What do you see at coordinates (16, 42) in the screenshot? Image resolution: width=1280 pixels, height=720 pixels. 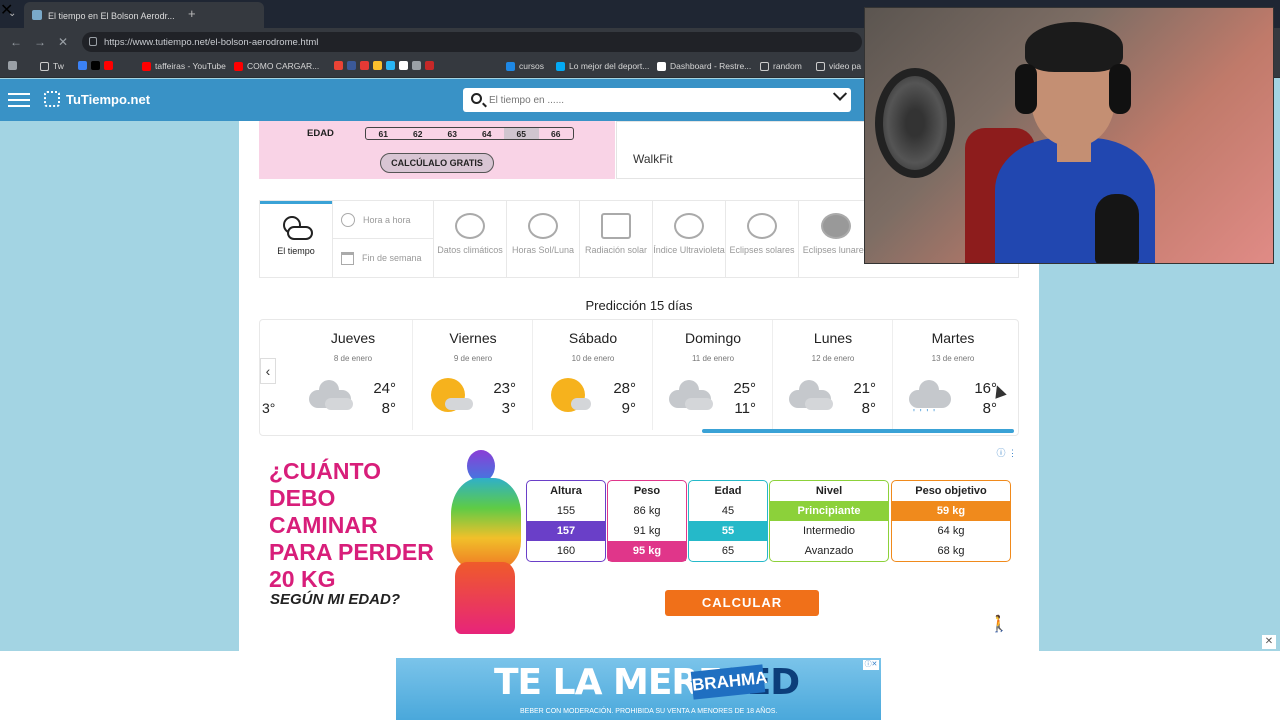 I see `back-icon: ←` at bounding box center [16, 42].